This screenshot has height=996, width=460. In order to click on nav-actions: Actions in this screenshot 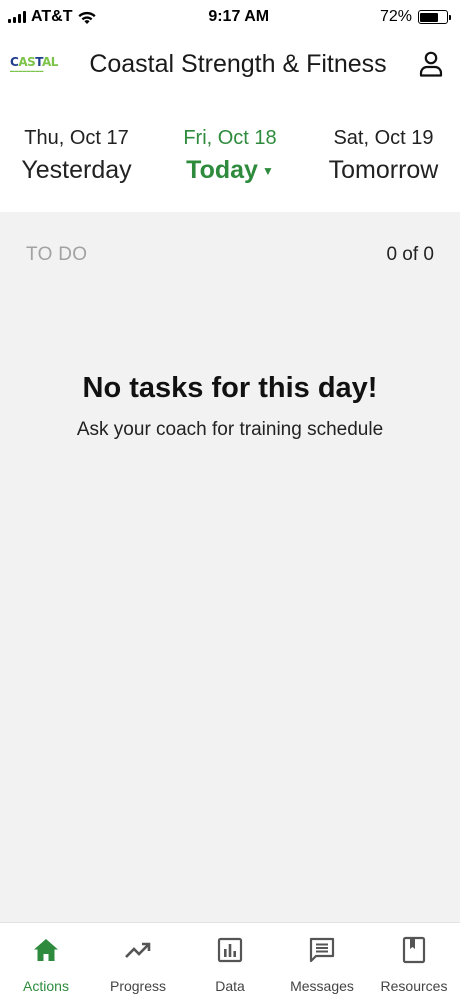, I will do `click(46, 959)`.